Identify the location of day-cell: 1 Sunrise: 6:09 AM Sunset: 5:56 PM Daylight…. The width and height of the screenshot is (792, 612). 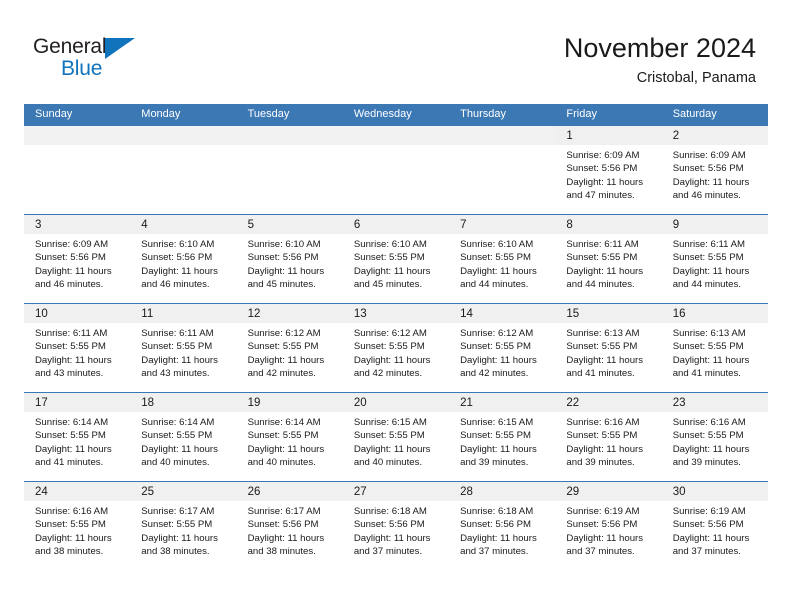
(608, 169).